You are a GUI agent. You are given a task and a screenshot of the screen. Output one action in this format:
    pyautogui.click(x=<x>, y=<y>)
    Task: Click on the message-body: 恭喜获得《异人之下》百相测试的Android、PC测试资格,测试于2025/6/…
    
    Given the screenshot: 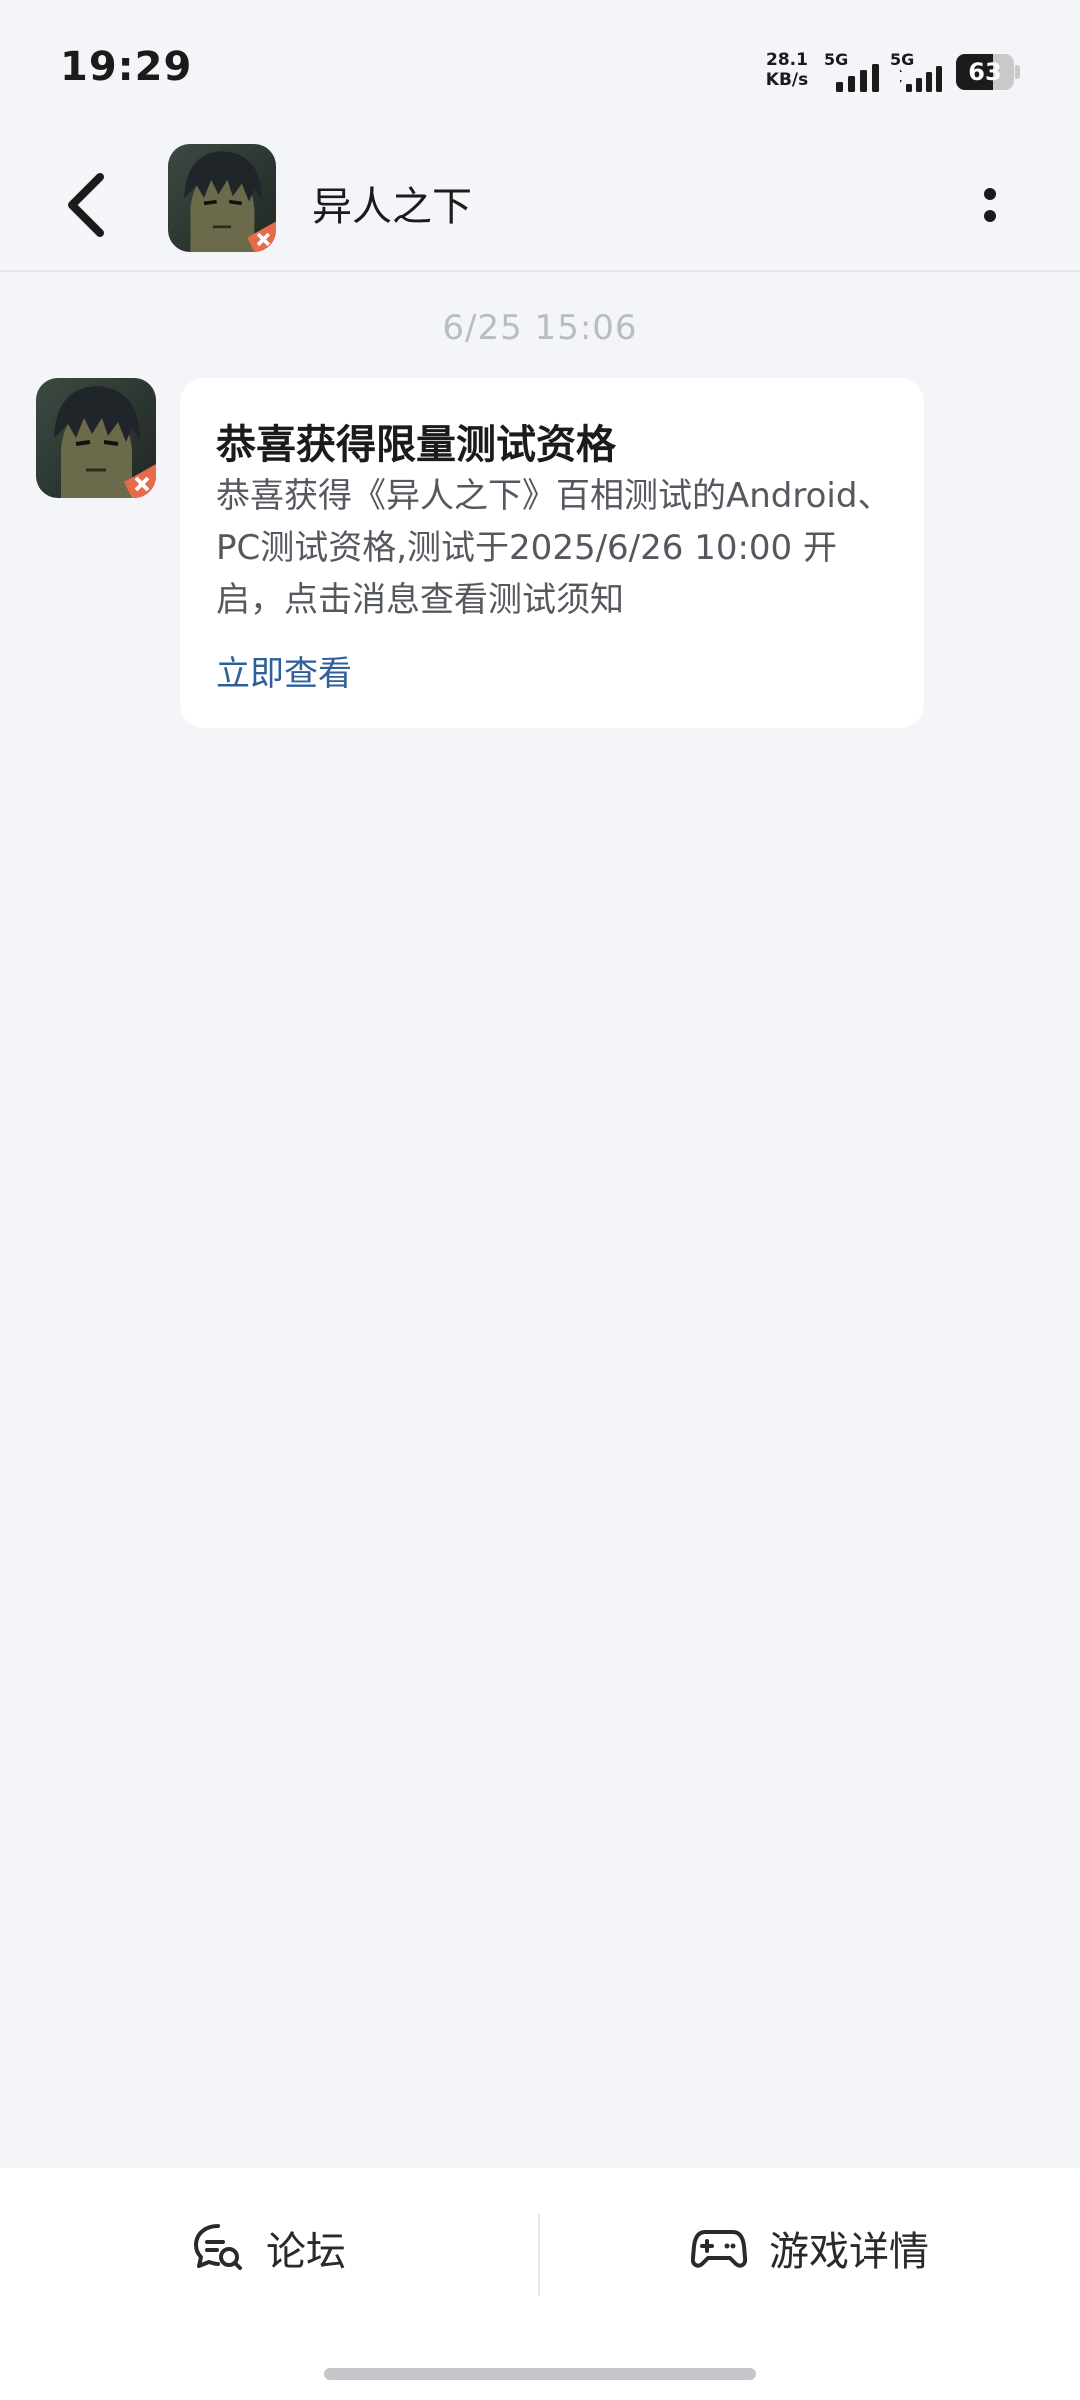 What is the action you would take?
    pyautogui.click(x=554, y=548)
    